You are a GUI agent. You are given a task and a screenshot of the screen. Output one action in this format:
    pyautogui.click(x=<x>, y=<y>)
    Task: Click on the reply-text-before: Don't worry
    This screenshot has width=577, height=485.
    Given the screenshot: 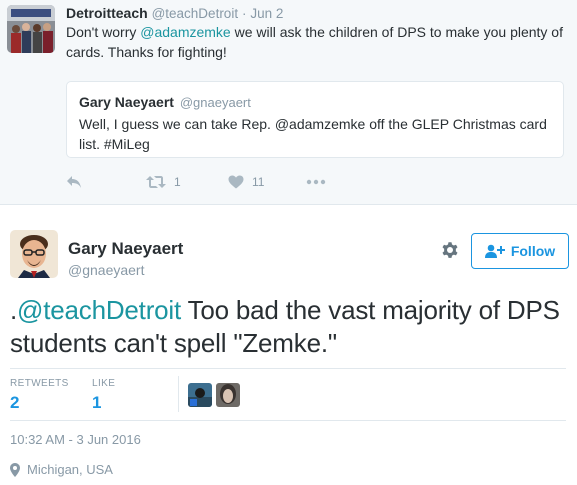 What is the action you would take?
    pyautogui.click(x=103, y=32)
    